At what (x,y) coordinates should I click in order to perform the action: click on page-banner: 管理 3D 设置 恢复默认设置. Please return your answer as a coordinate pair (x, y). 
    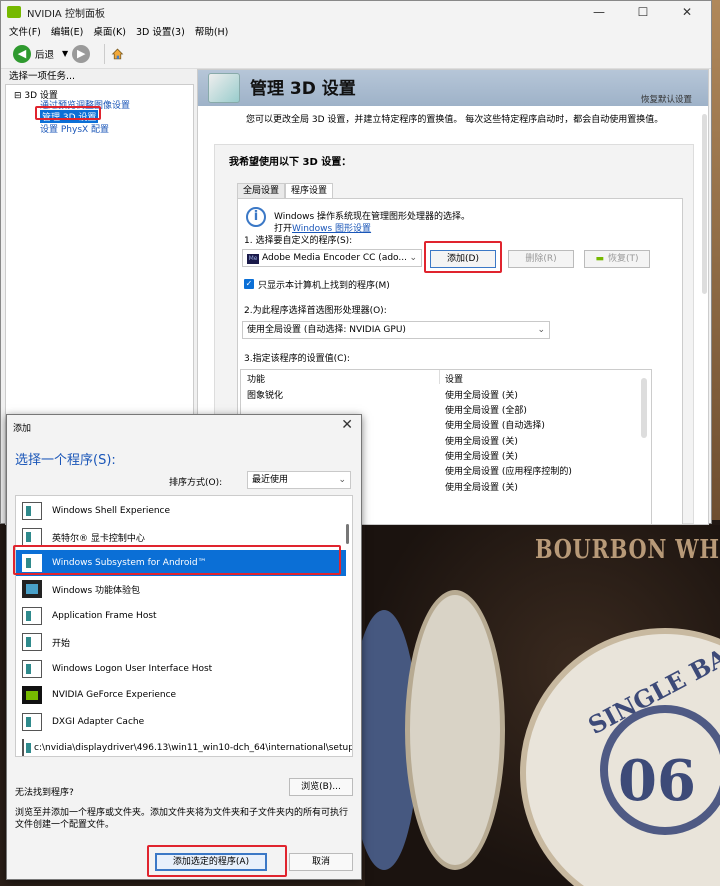
    Looking at the image, I should click on (453, 88).